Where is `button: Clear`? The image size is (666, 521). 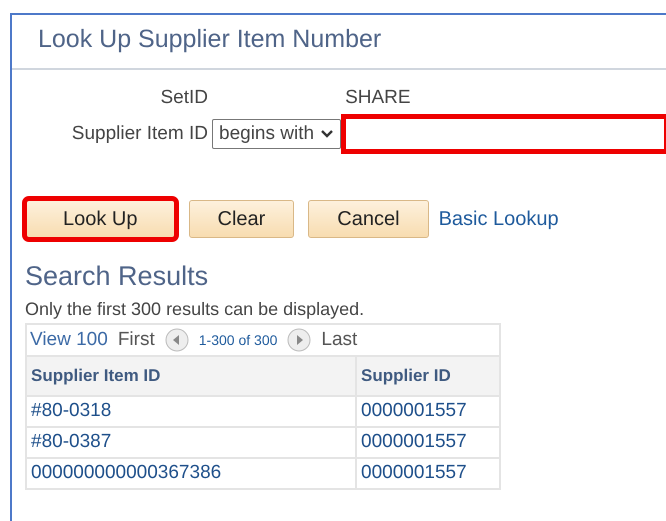
button: Clear is located at coordinates (241, 219).